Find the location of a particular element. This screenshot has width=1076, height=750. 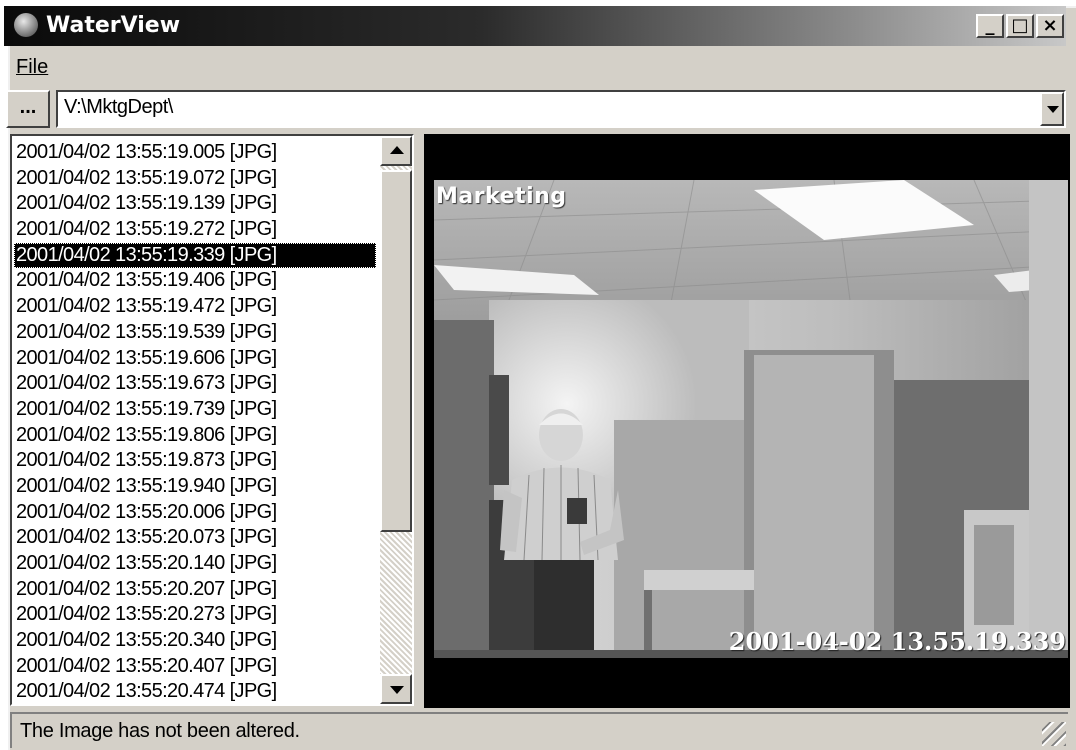

pane-splitter is located at coordinates (419, 420).